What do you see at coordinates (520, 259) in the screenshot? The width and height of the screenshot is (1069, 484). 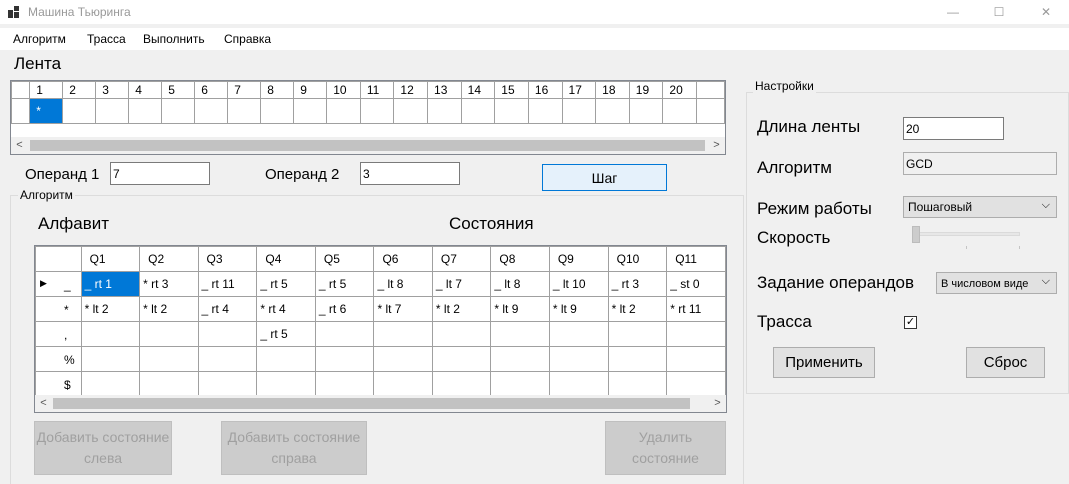 I see `state-column-header: Q8` at bounding box center [520, 259].